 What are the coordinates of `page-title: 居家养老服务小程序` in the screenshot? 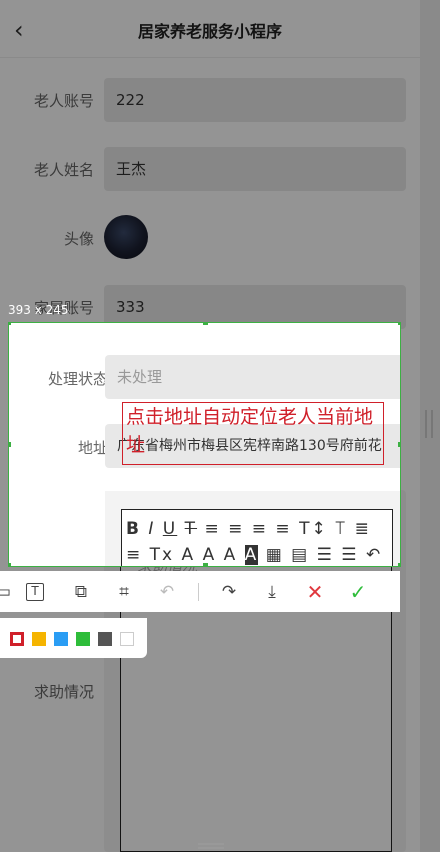 It's located at (209, 31).